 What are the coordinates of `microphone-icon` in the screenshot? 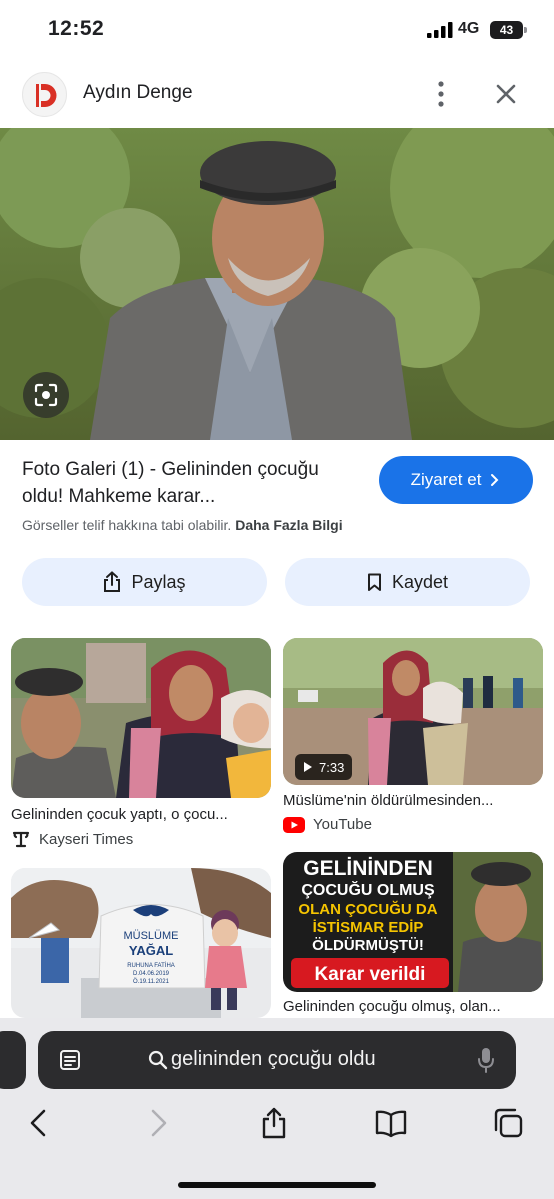 It's located at (486, 1060).